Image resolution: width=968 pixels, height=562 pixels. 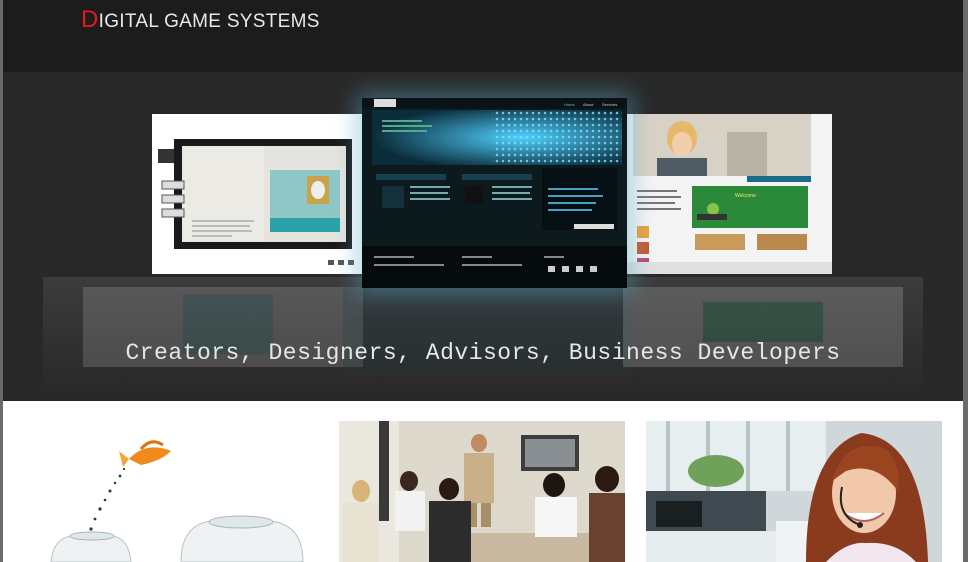 I want to click on school-template-slide: Welcome, so click(x=729, y=194).